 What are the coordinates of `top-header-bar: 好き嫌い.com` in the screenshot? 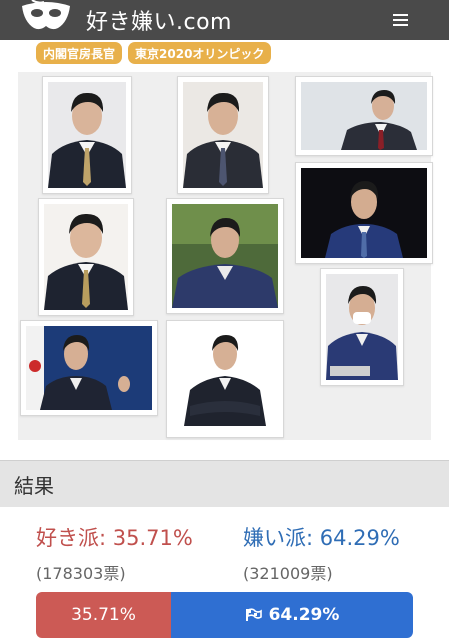 It's located at (224, 20).